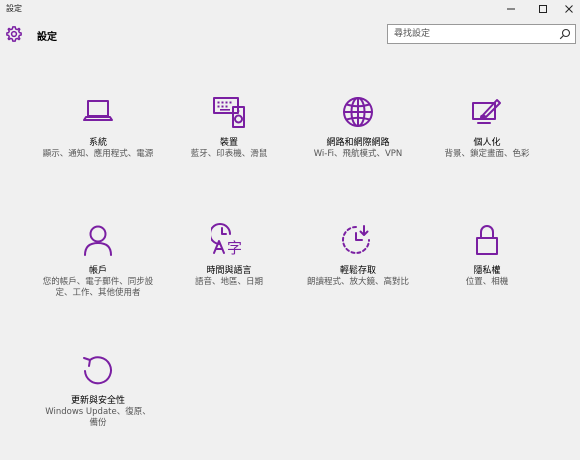  I want to click on tile-description: 朗讀程式、放大鏡、高對比, so click(357, 282).